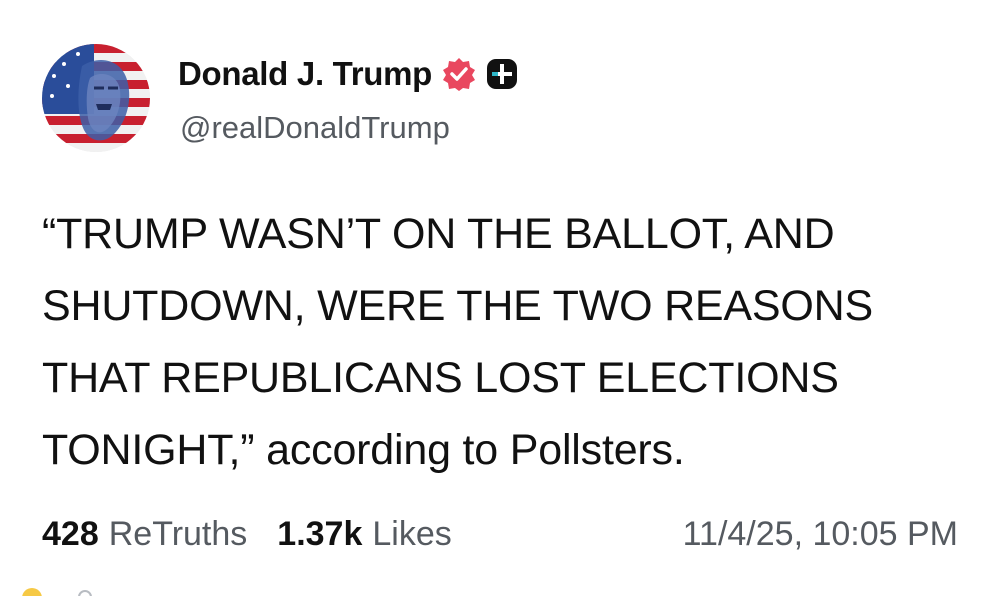 Image resolution: width=1000 pixels, height=596 pixels. I want to click on post-text-line: THAT REPUBLICANS LOST ELECTIONS, so click(440, 378).